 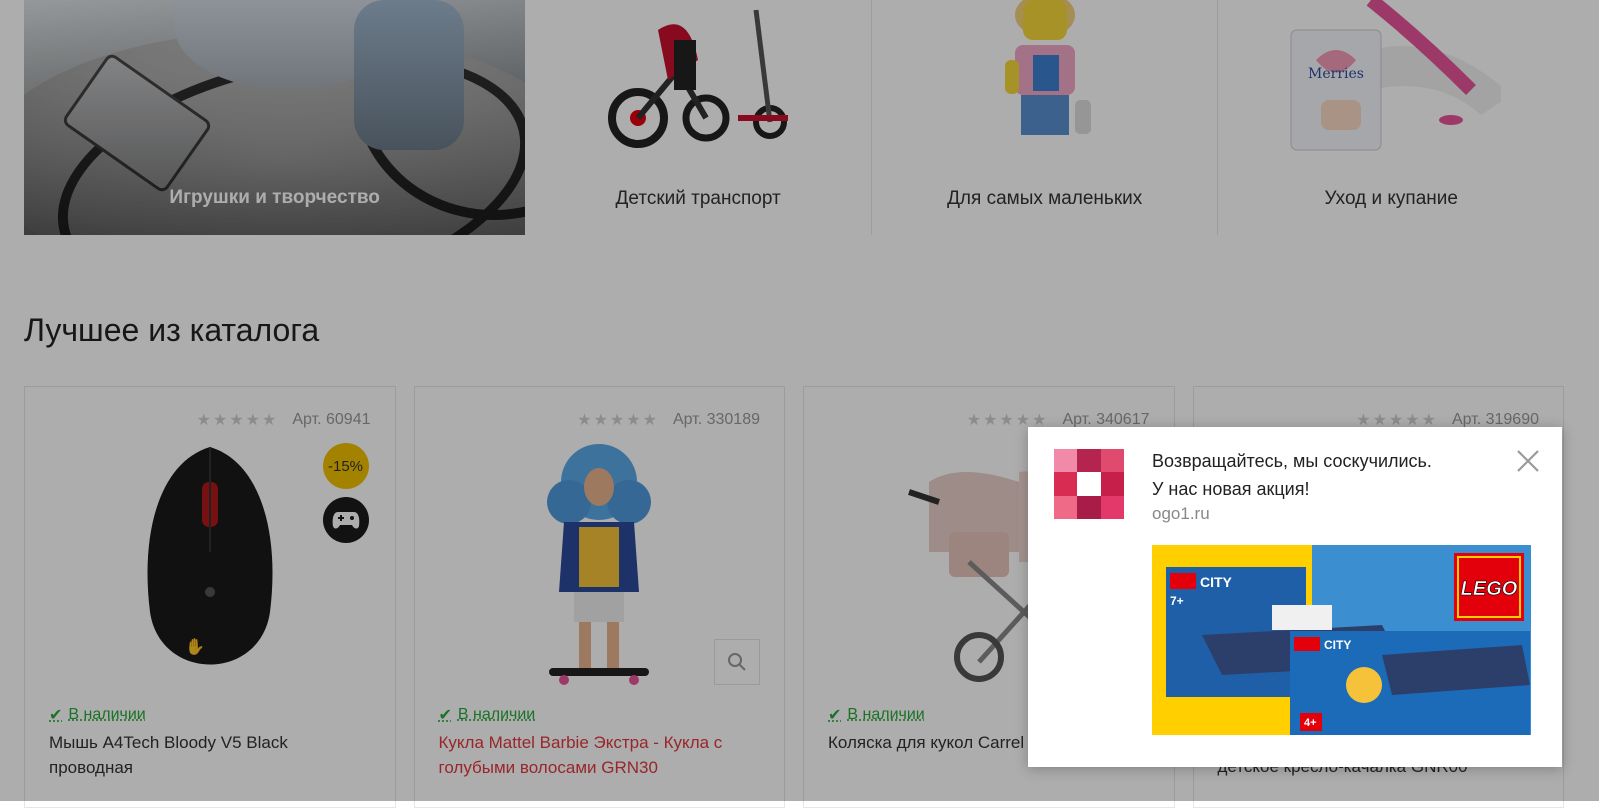 I want to click on close-icon, so click(x=1528, y=461).